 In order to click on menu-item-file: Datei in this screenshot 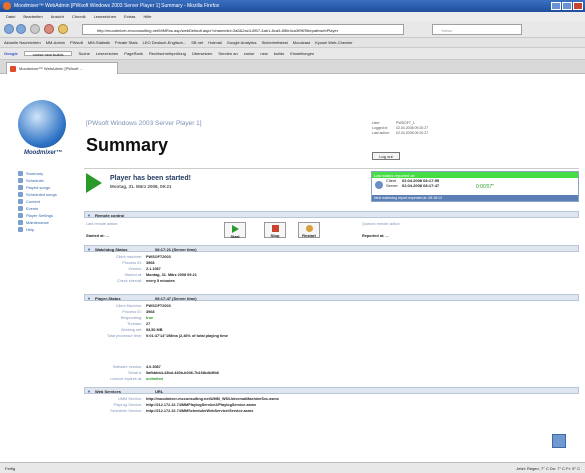, I will do `click(10, 16)`.